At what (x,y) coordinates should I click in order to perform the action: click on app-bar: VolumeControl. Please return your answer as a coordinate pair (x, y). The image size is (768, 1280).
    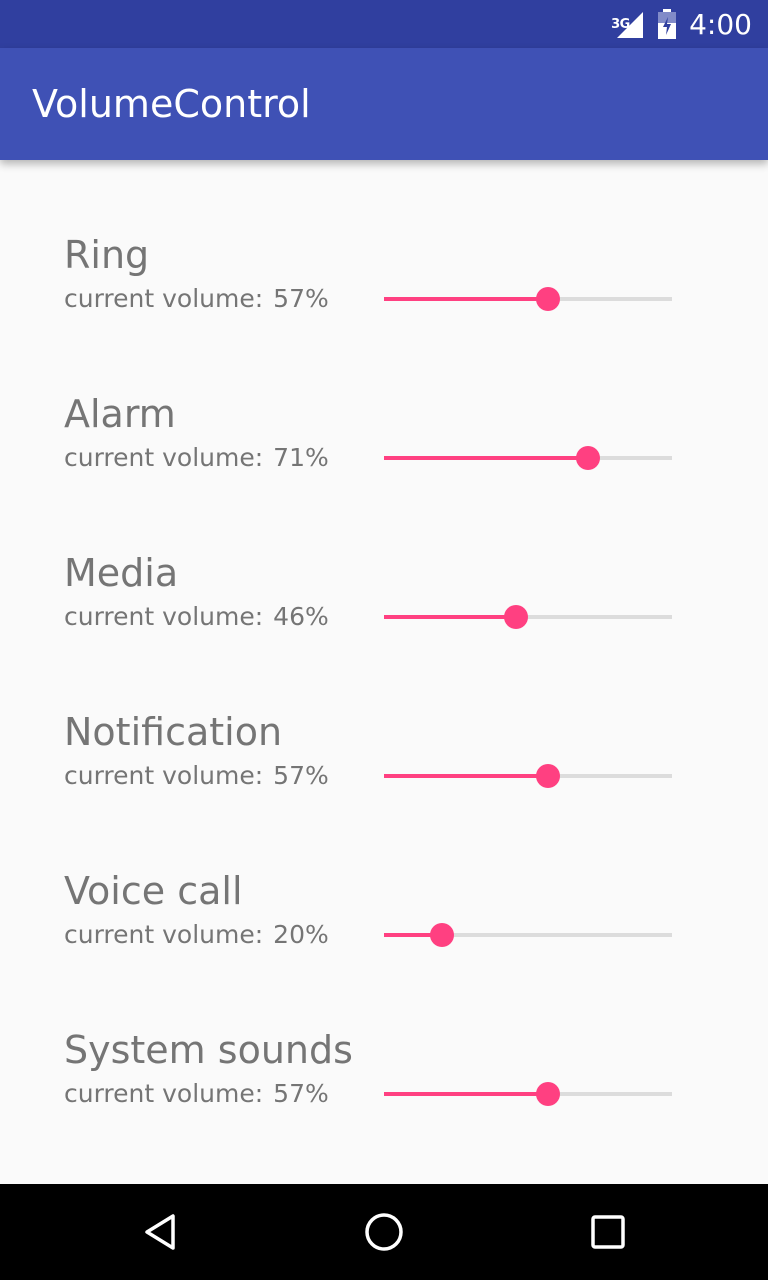
    Looking at the image, I should click on (384, 104).